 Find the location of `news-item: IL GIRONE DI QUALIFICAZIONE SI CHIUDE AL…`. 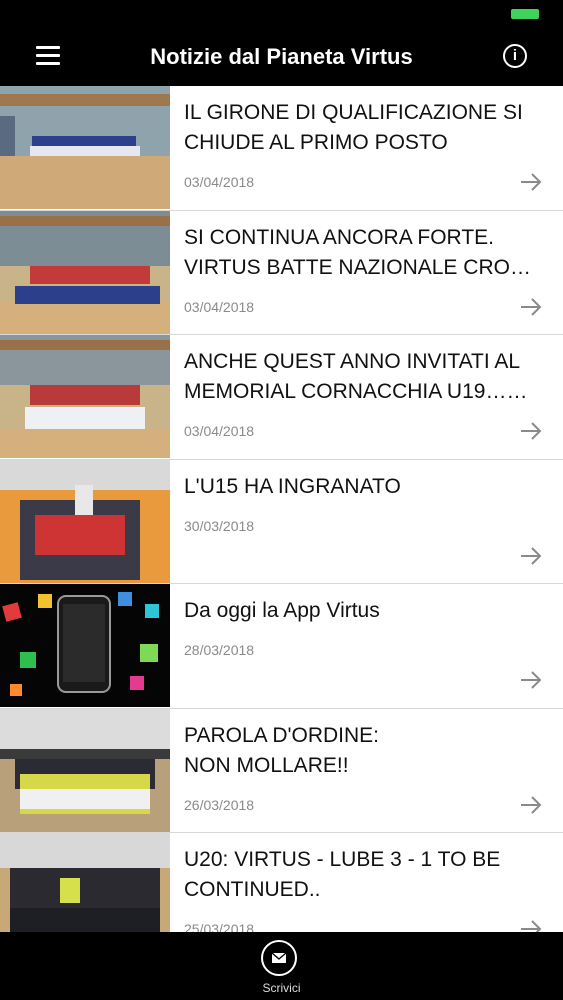

news-item: IL GIRONE DI QUALIFICAZIONE SI CHIUDE AL… is located at coordinates (281, 148).